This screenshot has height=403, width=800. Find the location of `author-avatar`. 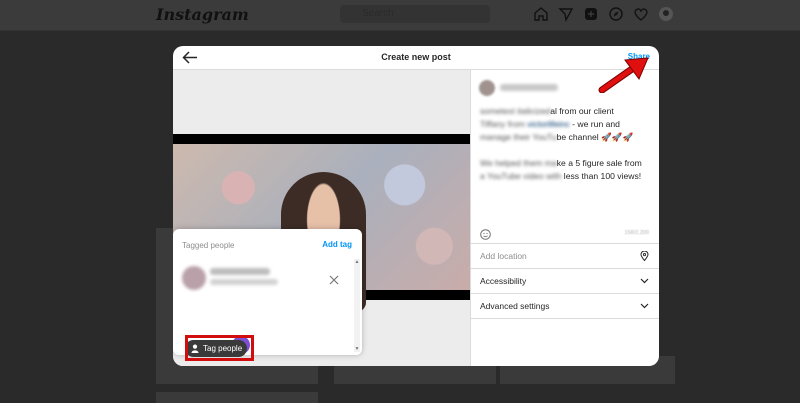

author-avatar is located at coordinates (487, 88).